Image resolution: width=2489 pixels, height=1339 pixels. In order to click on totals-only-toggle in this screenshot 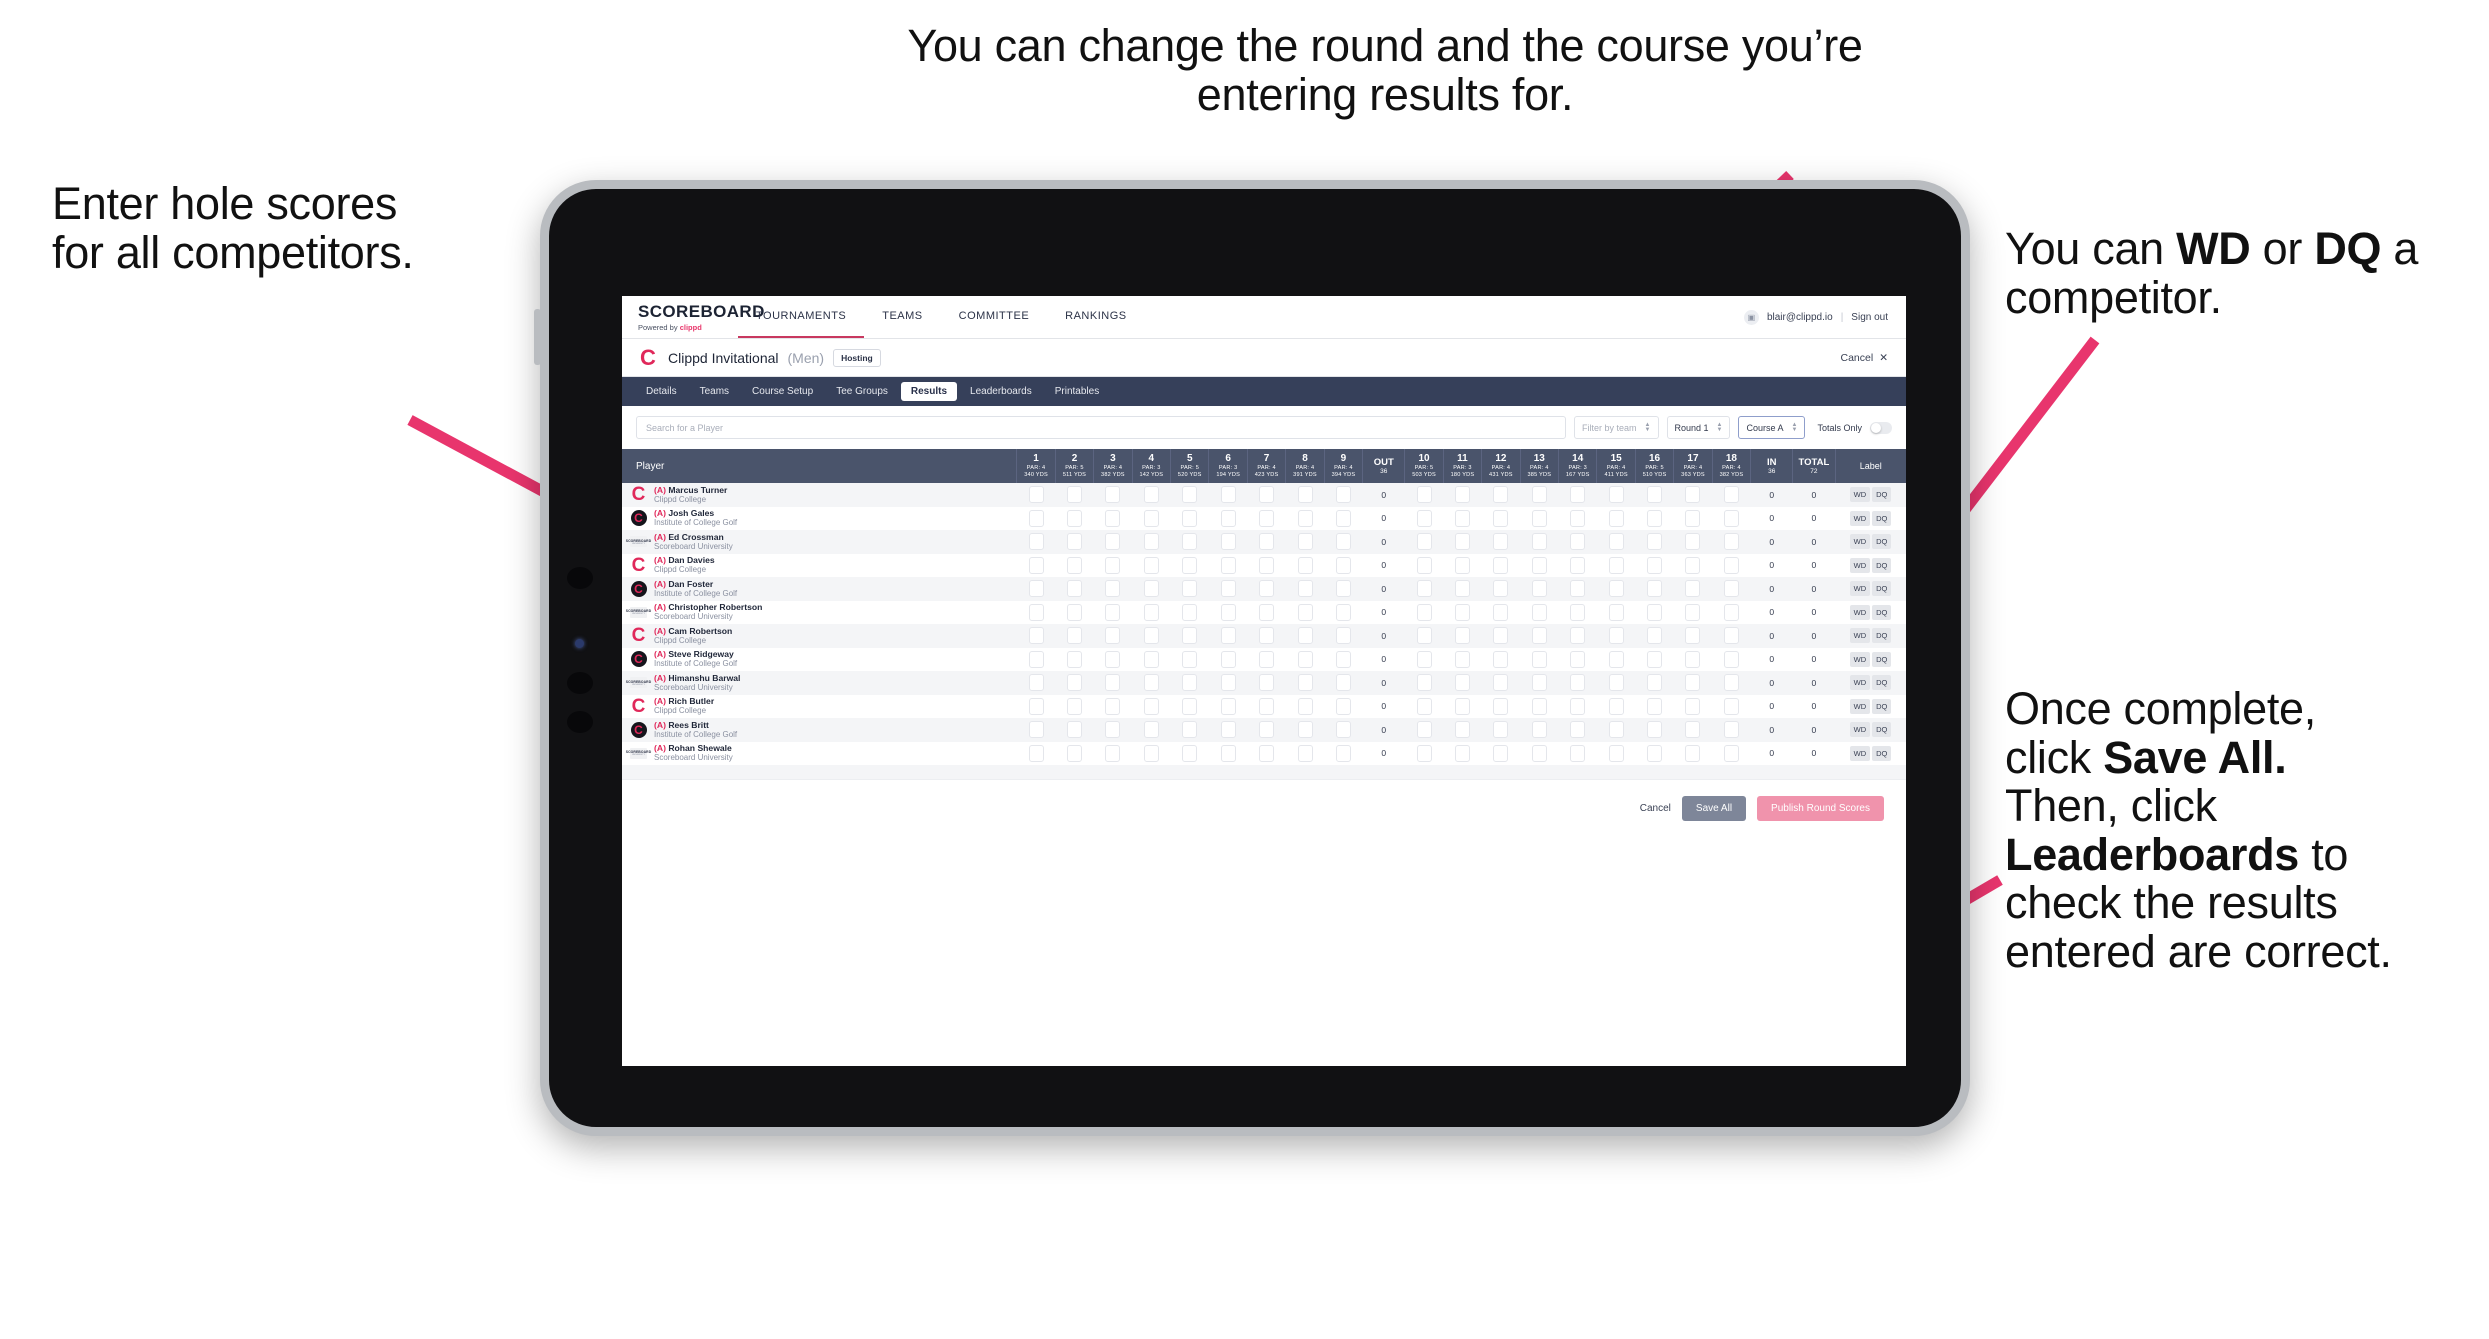, I will do `click(1881, 427)`.